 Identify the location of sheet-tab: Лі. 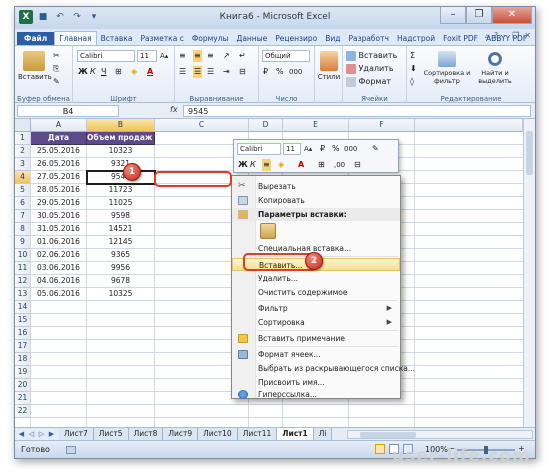
(323, 434).